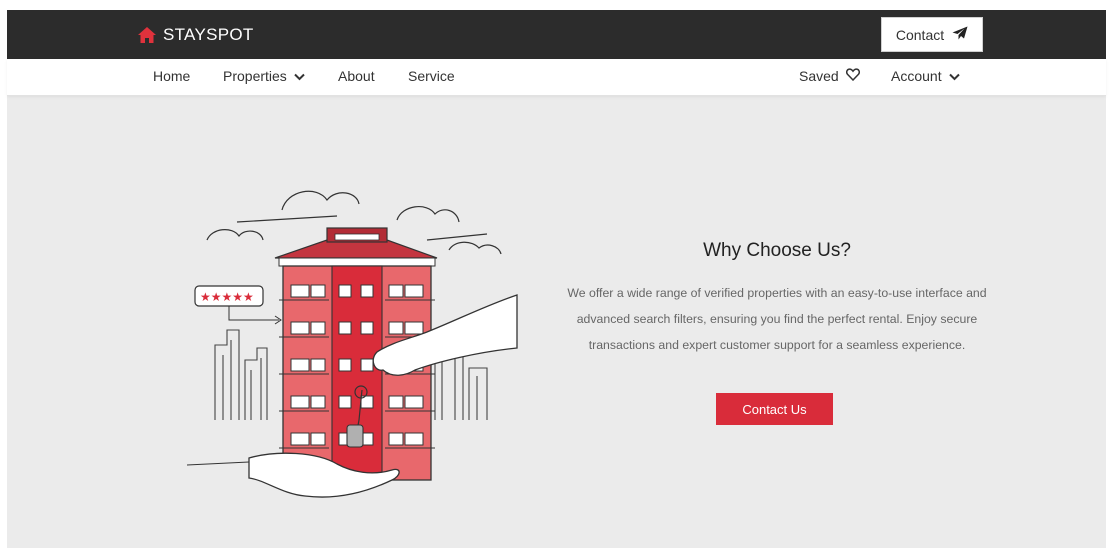 The height and width of the screenshot is (548, 1112). I want to click on heart-icon, so click(852, 76).